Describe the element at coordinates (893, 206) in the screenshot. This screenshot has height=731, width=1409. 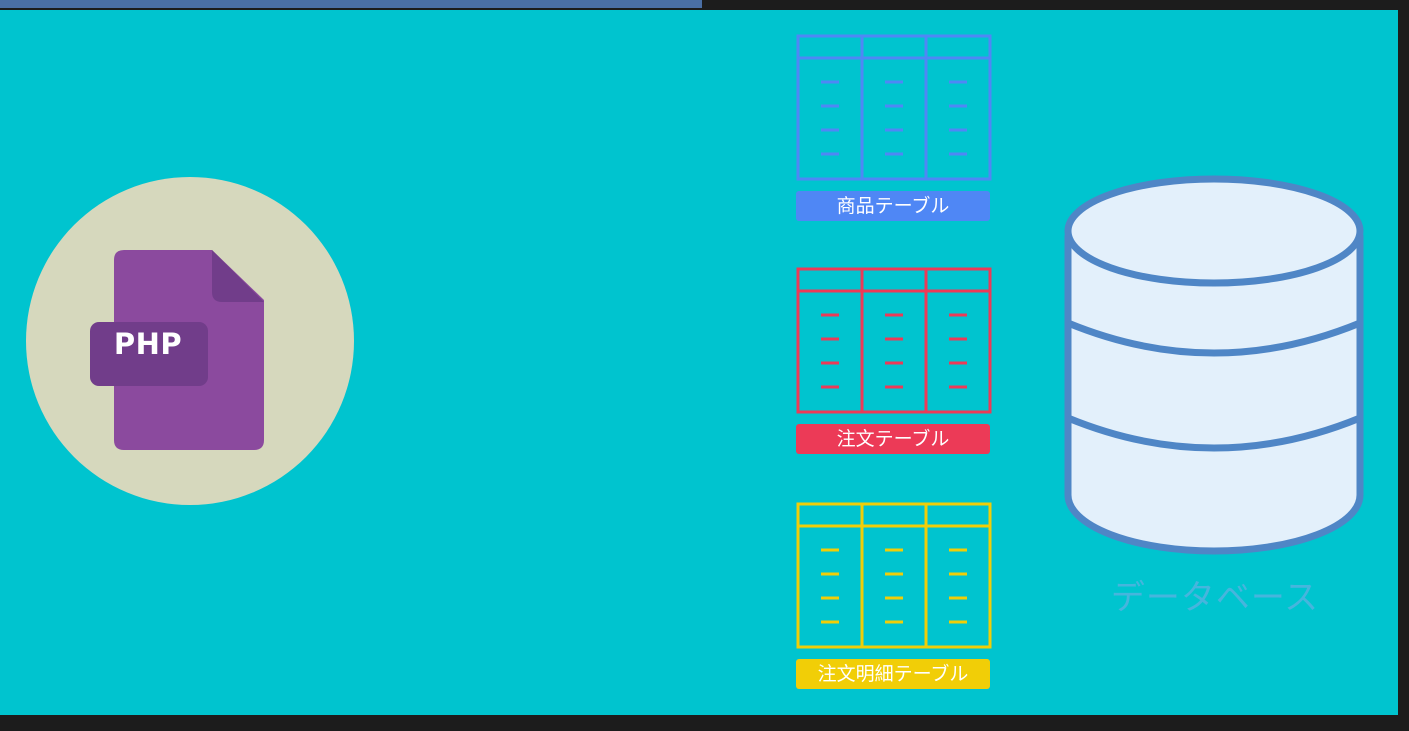
I see `product-table-caption: 商品テーブル` at that location.